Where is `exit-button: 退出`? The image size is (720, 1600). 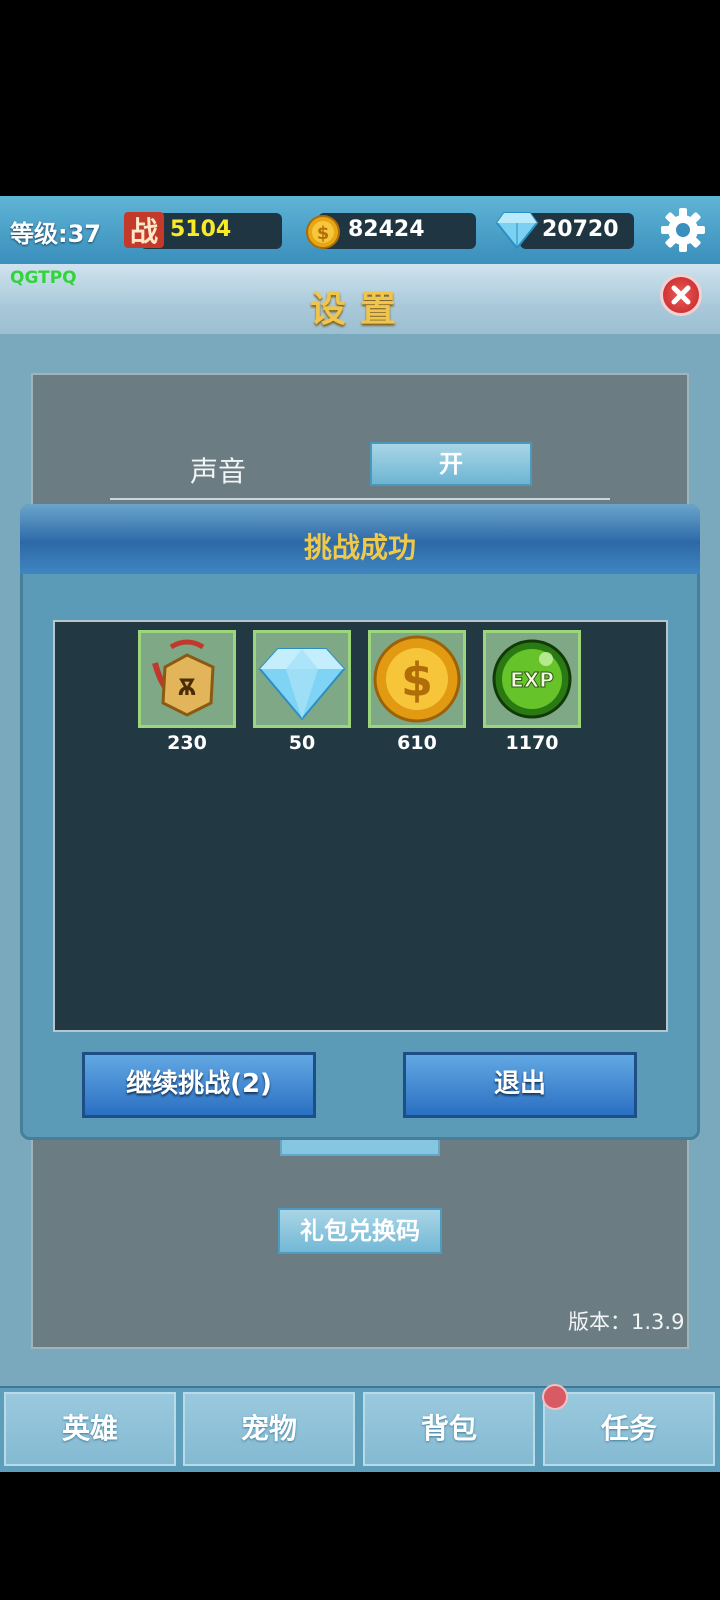 exit-button: 退出 is located at coordinates (520, 1085).